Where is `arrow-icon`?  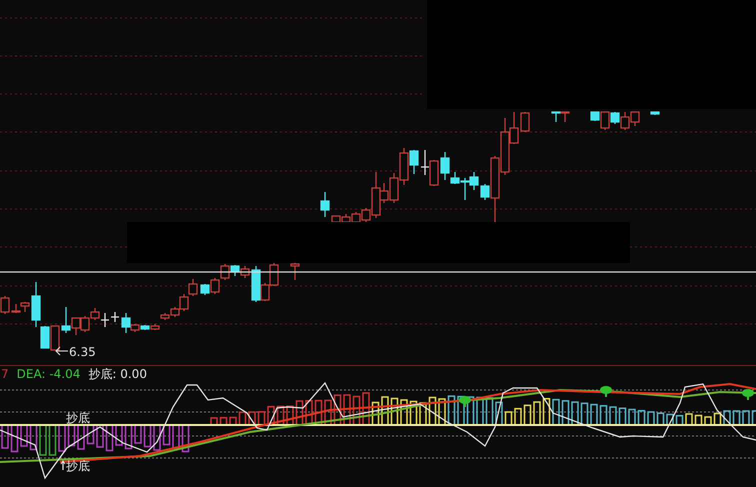 arrow-icon is located at coordinates (61, 351).